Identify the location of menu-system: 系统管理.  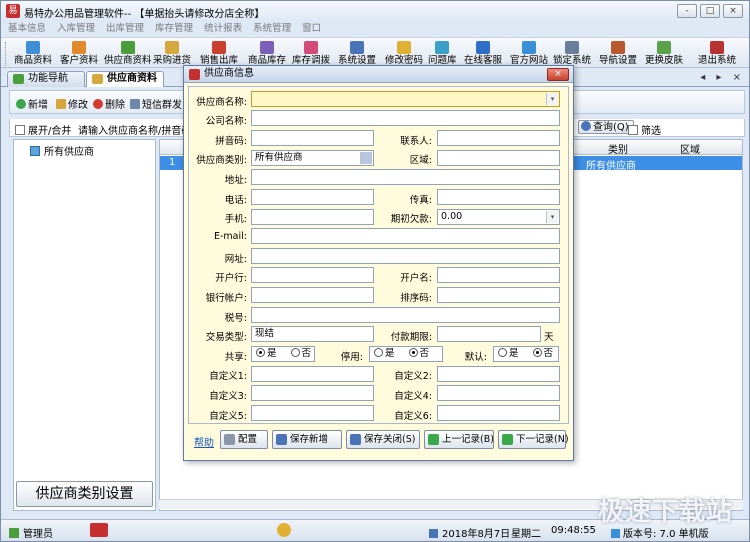
(272, 29).